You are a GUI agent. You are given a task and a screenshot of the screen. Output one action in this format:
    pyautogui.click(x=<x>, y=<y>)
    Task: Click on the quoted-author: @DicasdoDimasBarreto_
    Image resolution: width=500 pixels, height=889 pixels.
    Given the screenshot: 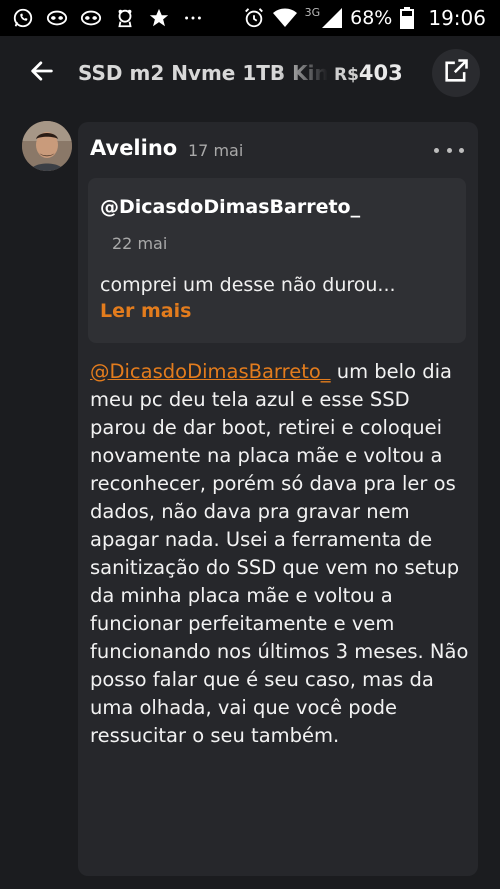 What is the action you would take?
    pyautogui.click(x=230, y=207)
    